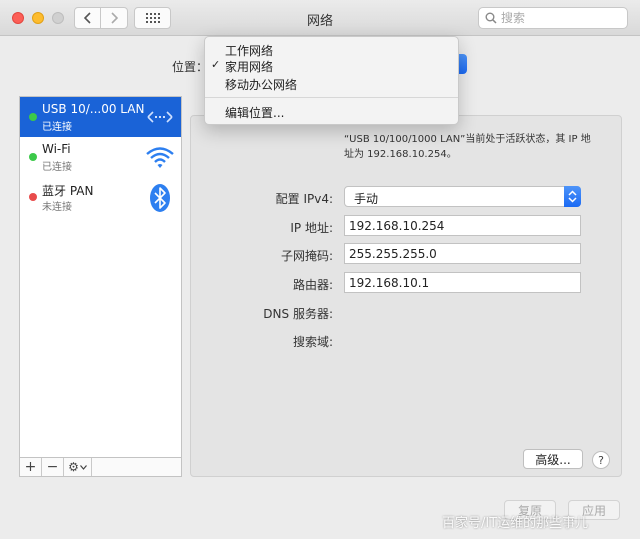 The width and height of the screenshot is (640, 539). I want to click on service-item-usb-lan: USB 10/...00 LAN 已连接, so click(100, 117).